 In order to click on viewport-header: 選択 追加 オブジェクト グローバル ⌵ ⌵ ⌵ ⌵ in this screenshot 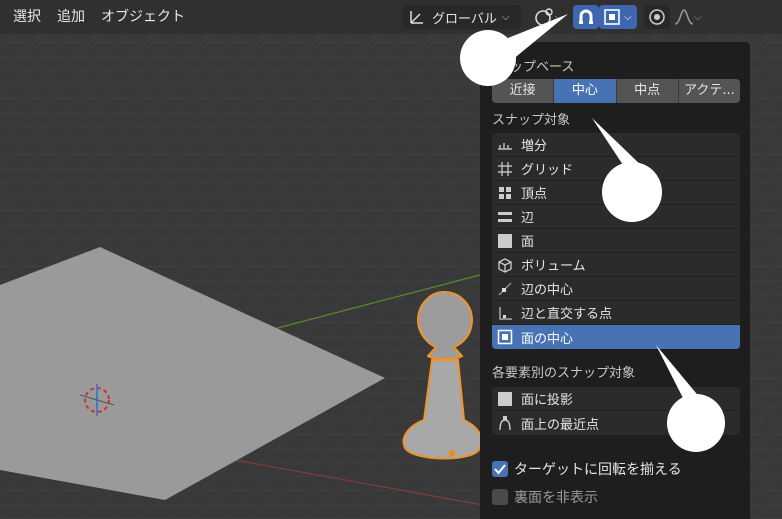, I will do `click(391, 17)`.